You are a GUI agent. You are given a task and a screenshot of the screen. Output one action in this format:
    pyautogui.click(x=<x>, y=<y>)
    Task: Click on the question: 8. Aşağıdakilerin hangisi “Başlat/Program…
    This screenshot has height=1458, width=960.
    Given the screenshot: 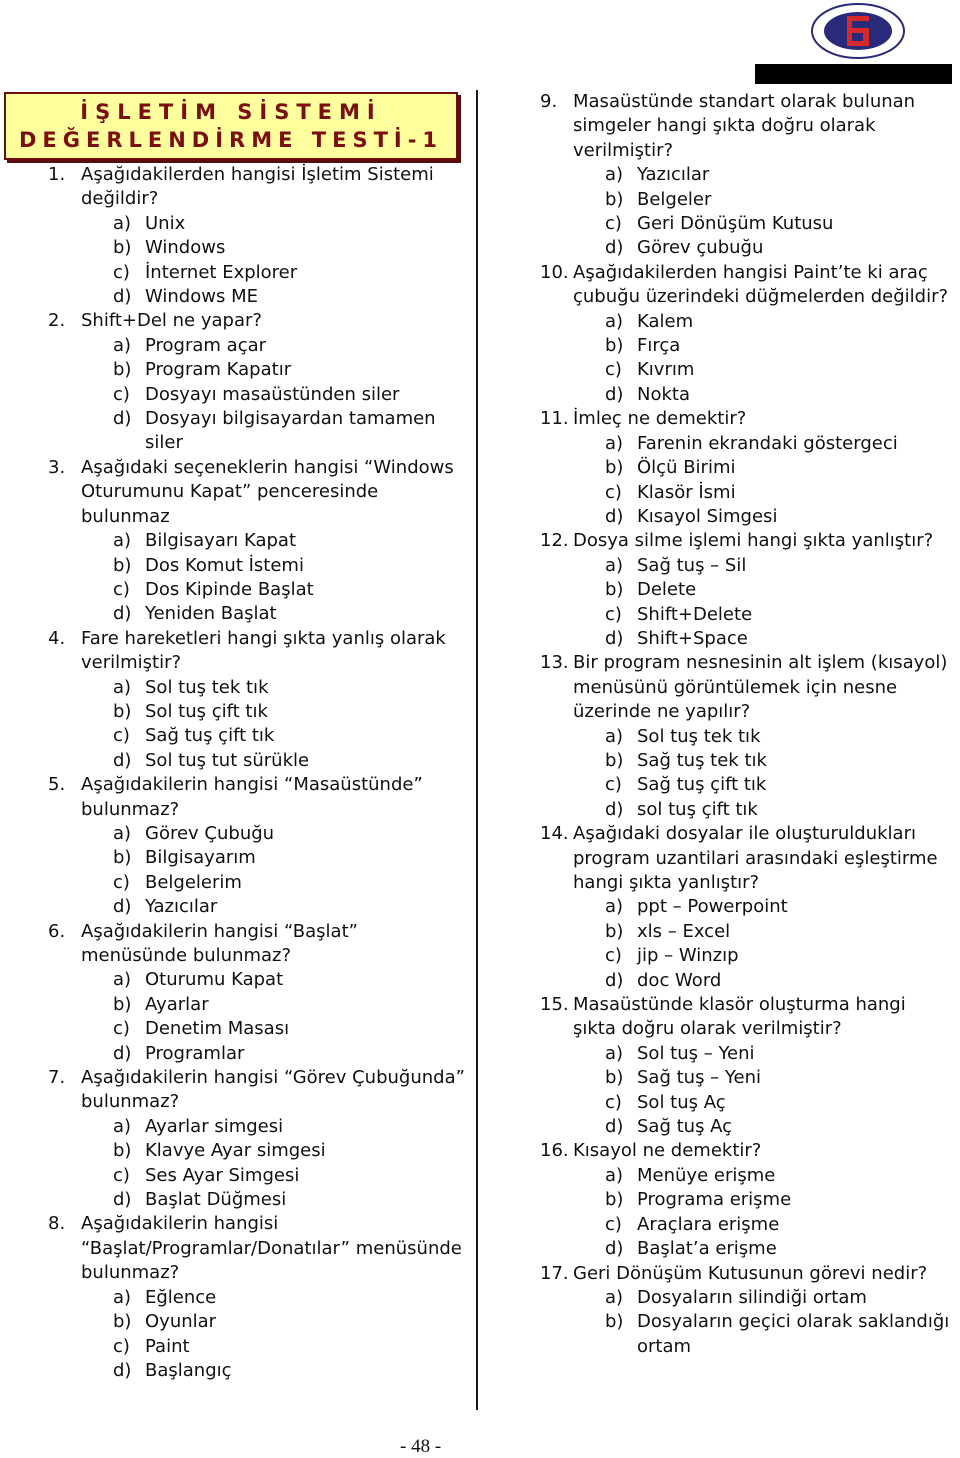 What is the action you would take?
    pyautogui.click(x=258, y=1248)
    